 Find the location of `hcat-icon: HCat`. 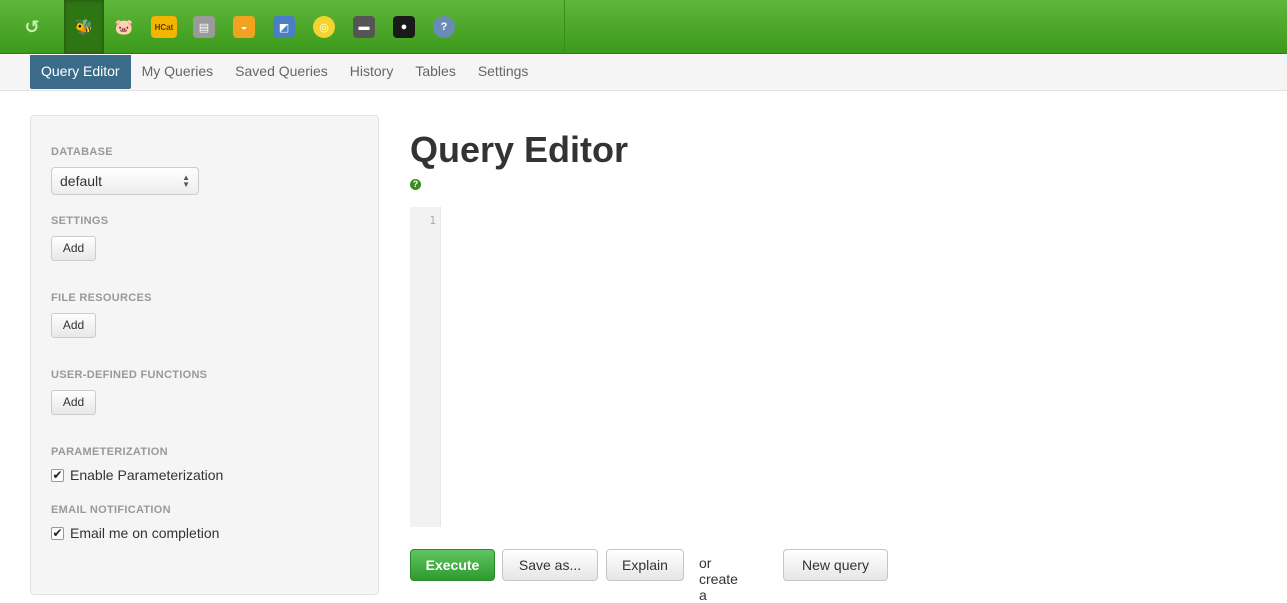

hcat-icon: HCat is located at coordinates (164, 27).